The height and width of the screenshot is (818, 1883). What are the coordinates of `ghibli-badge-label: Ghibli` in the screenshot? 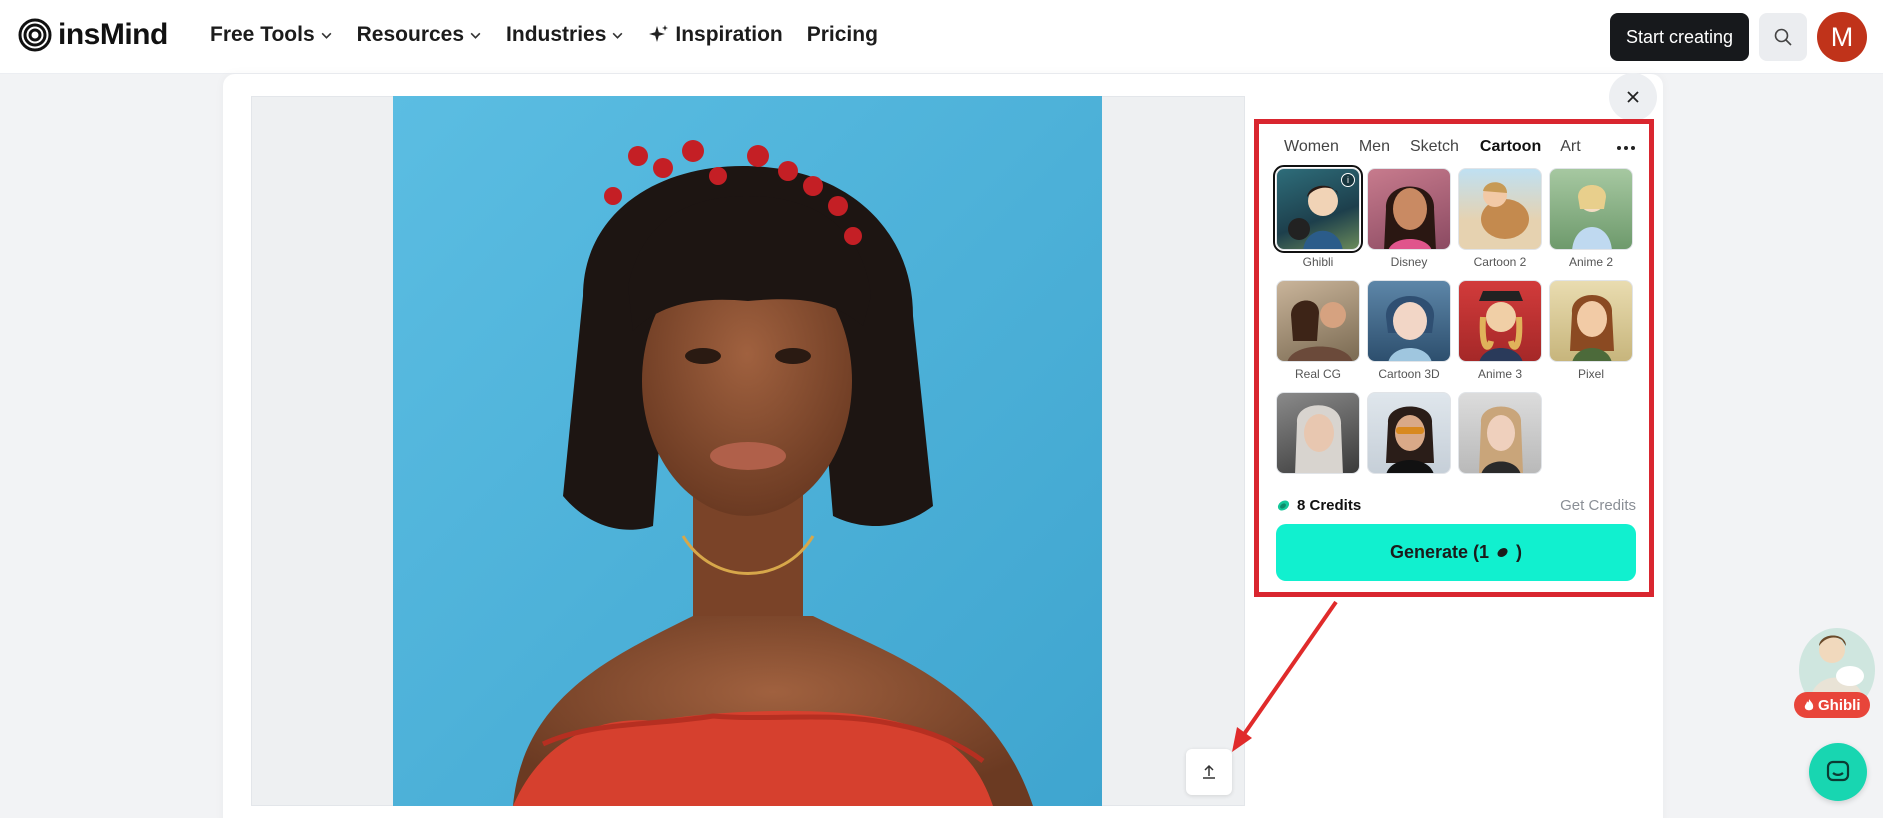 It's located at (1839, 705).